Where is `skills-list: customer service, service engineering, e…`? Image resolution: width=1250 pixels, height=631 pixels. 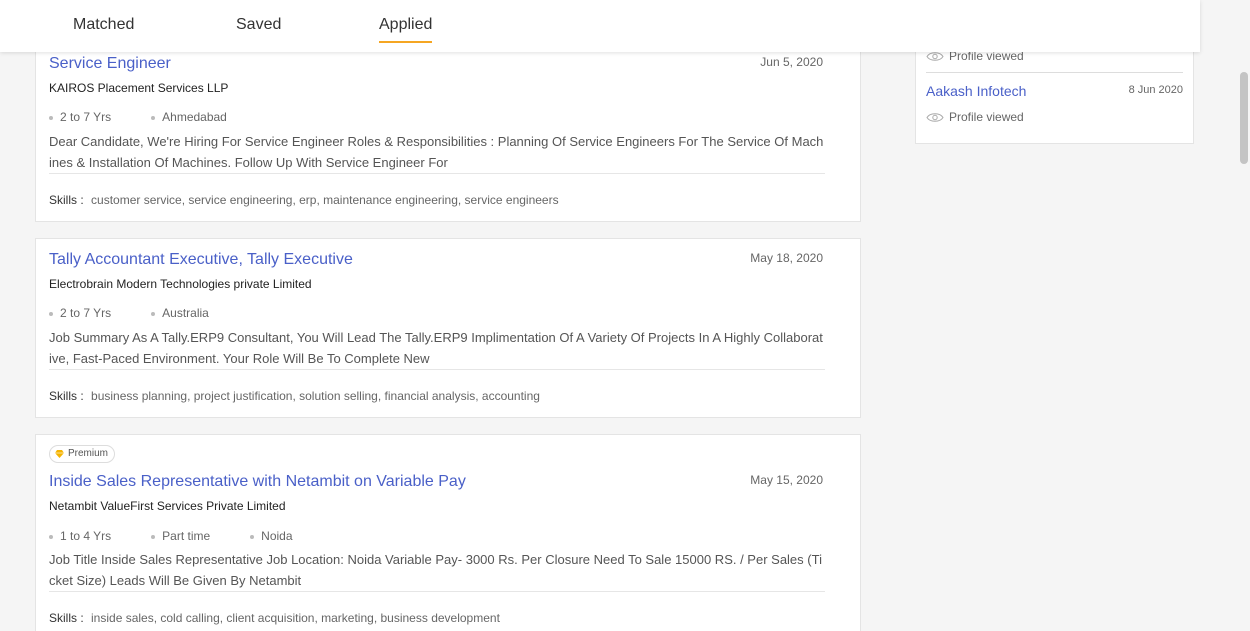
skills-list: customer service, service engineering, e… is located at coordinates (325, 200).